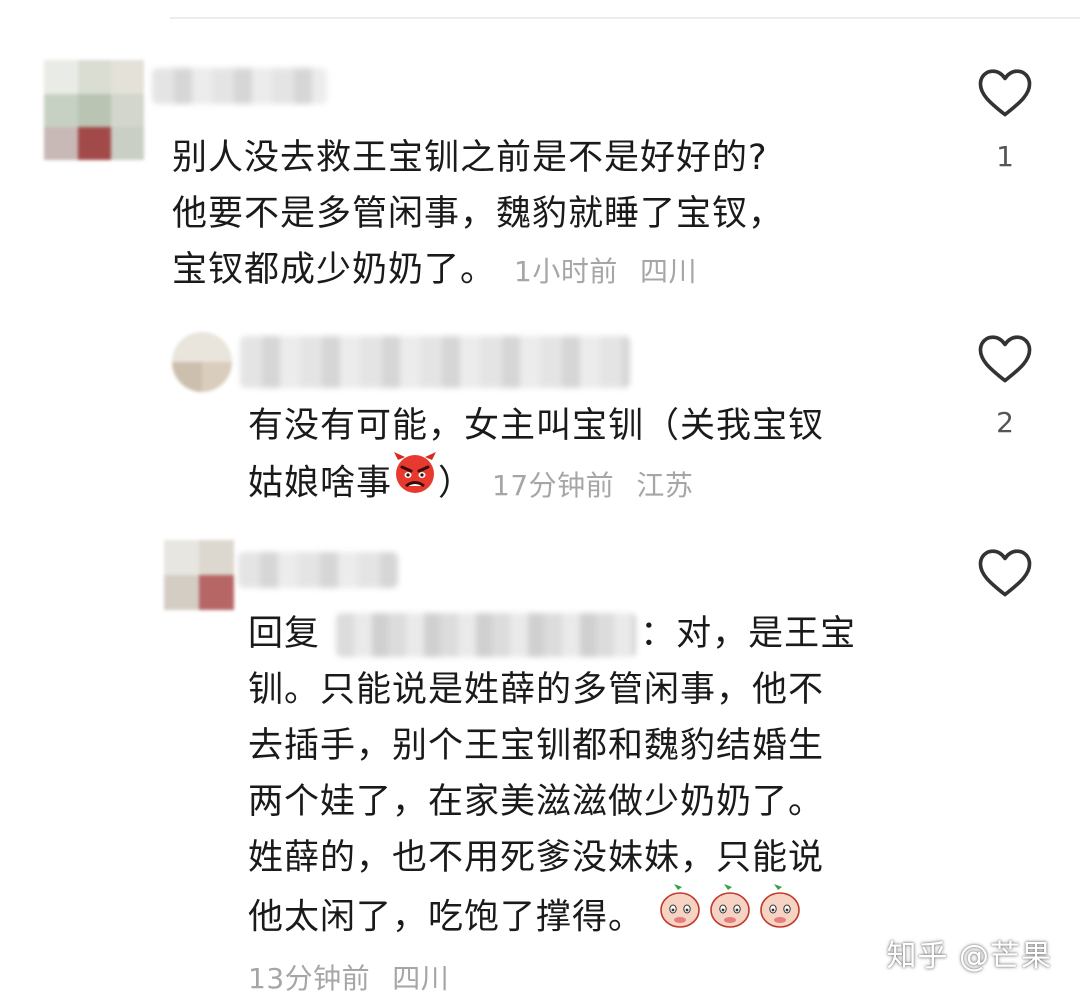 The width and height of the screenshot is (1080, 999). Describe the element at coordinates (415, 480) in the screenshot. I see `angry-face-emoji` at that location.